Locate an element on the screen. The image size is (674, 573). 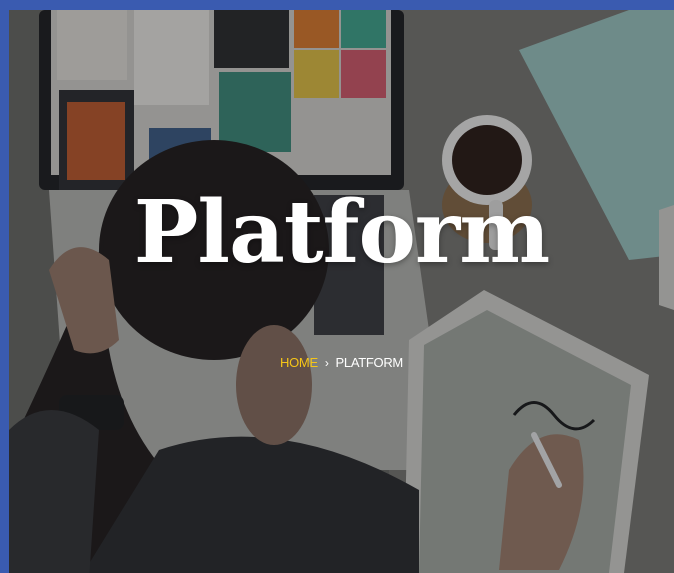
breadcrumb-home-link: HOME is located at coordinates (299, 362).